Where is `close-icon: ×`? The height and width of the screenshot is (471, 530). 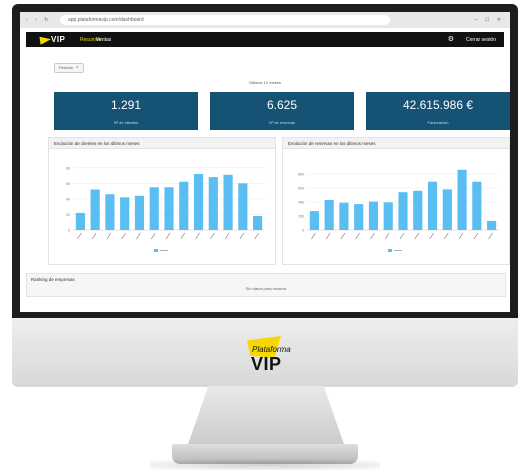
close-icon: × is located at coordinates (77, 68).